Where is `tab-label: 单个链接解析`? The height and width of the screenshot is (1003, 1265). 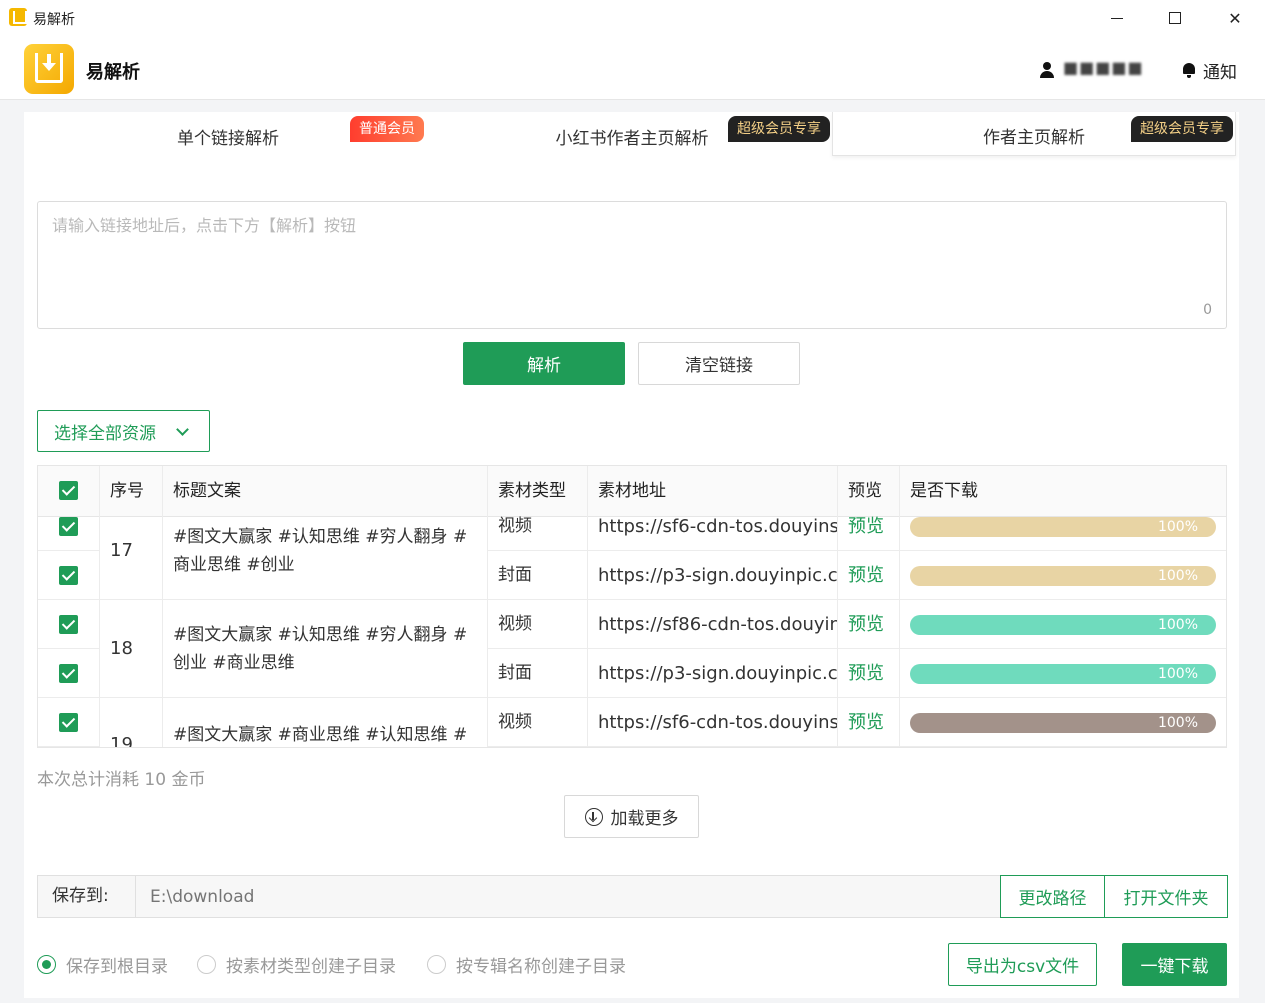 tab-label: 单个链接解析 is located at coordinates (228, 138).